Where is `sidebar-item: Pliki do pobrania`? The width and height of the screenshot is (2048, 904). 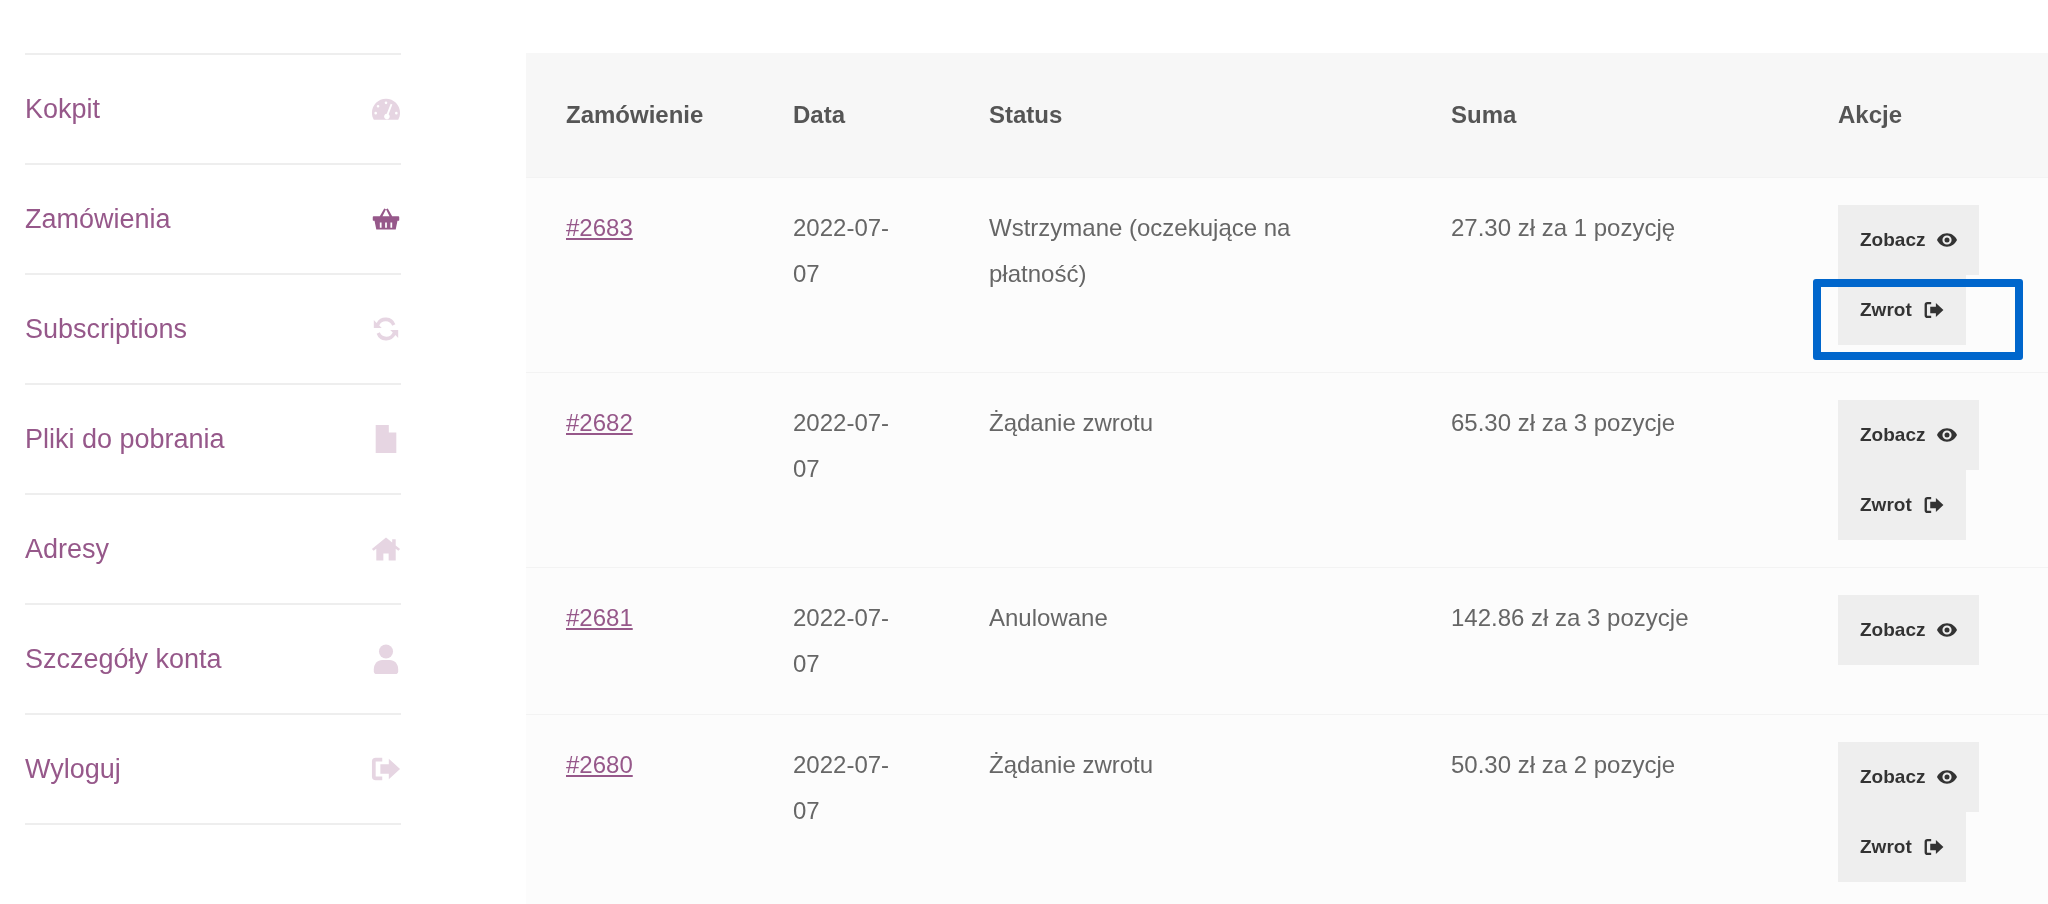 sidebar-item: Pliki do pobrania is located at coordinates (213, 438).